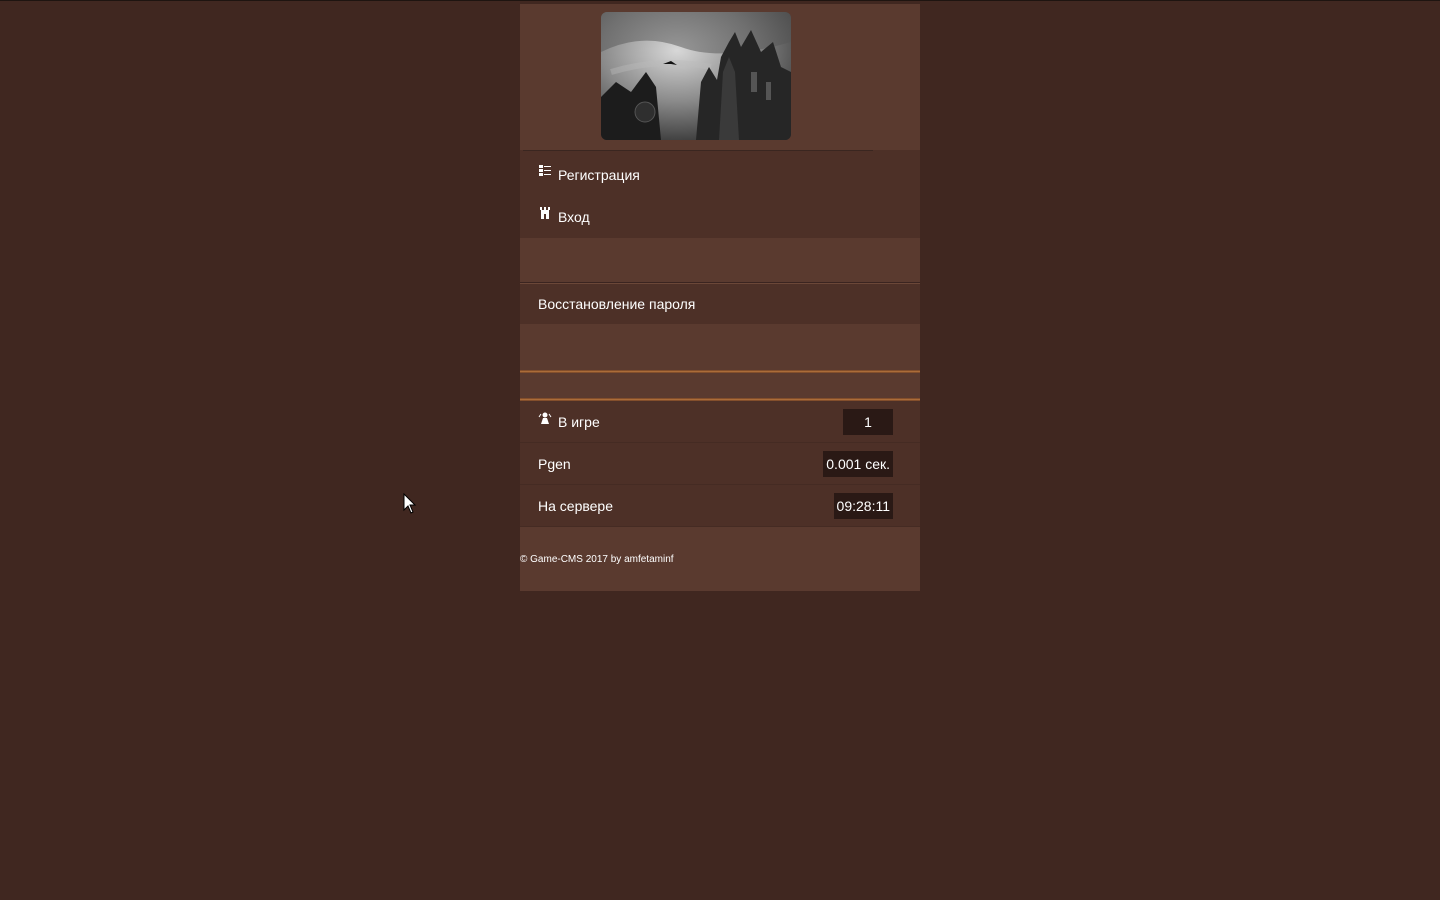  What do you see at coordinates (720, 422) in the screenshot?
I see `stat-in-game: В игре 1` at bounding box center [720, 422].